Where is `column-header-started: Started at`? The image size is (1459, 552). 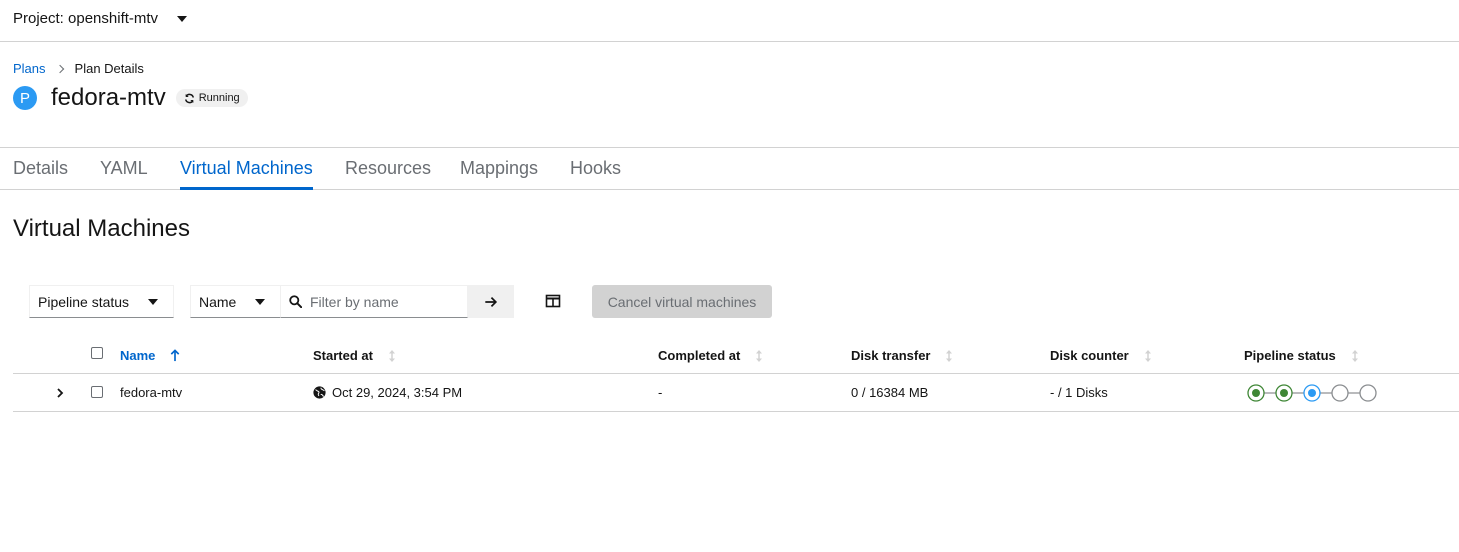
column-header-started: Started at is located at coordinates (355, 355).